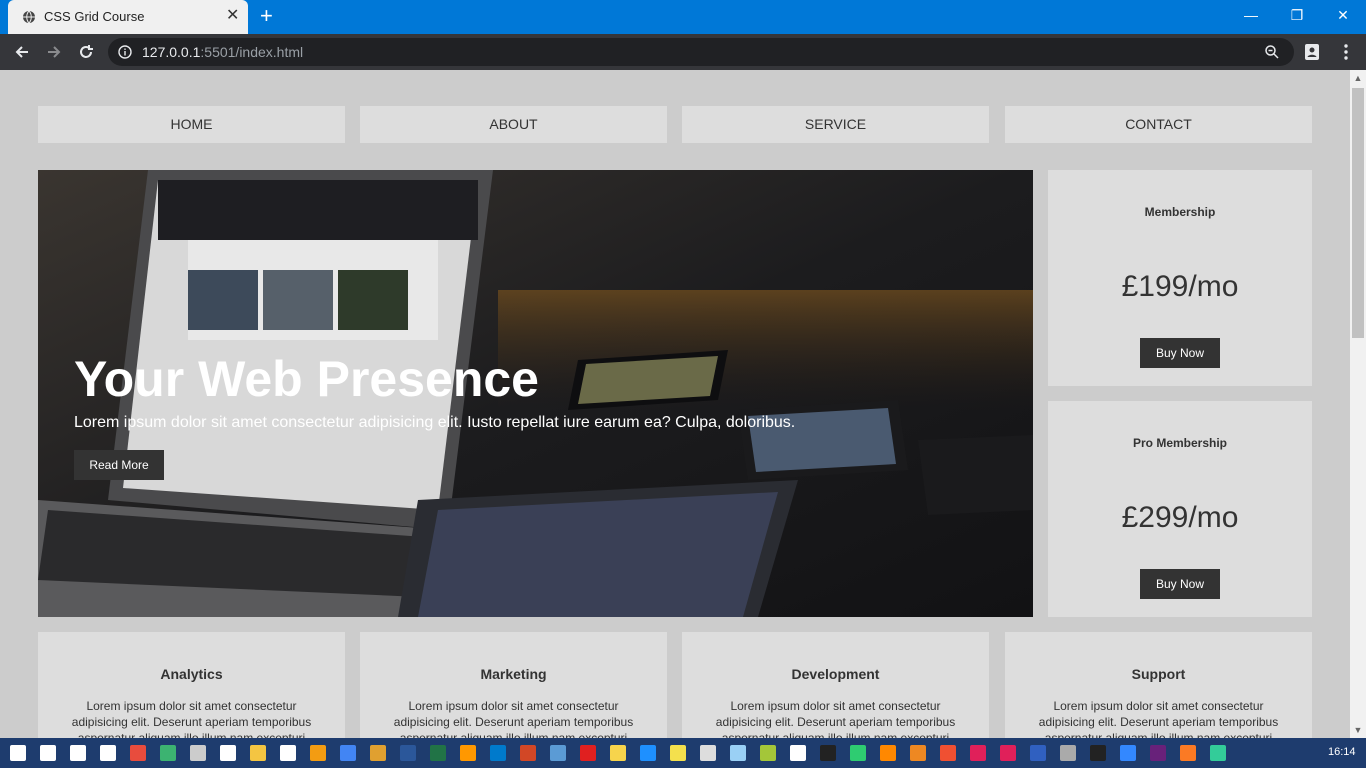 Image resolution: width=1366 pixels, height=768 pixels. What do you see at coordinates (835, 124) in the screenshot?
I see `nav-service: SERVICE` at bounding box center [835, 124].